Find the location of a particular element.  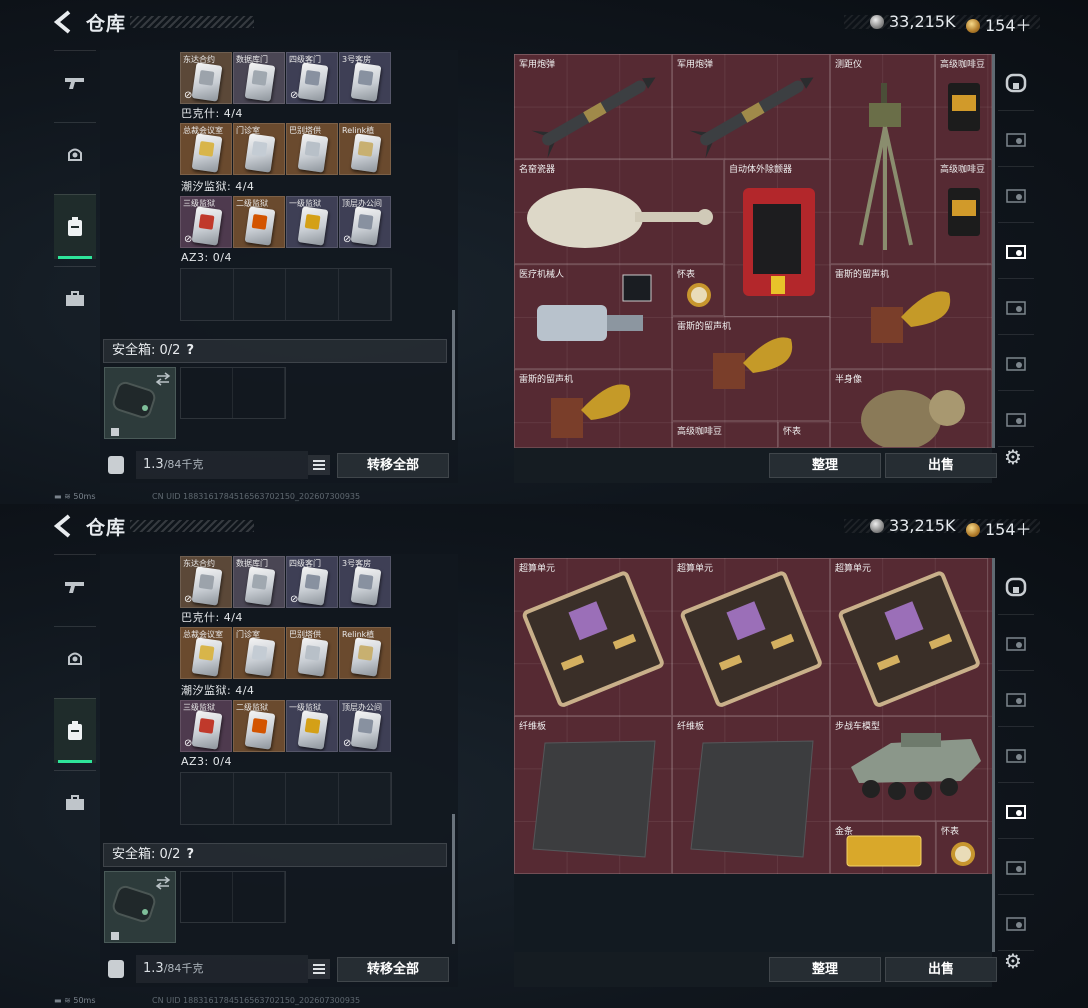

inventory-item: 名窑瓷器 is located at coordinates (619, 211).